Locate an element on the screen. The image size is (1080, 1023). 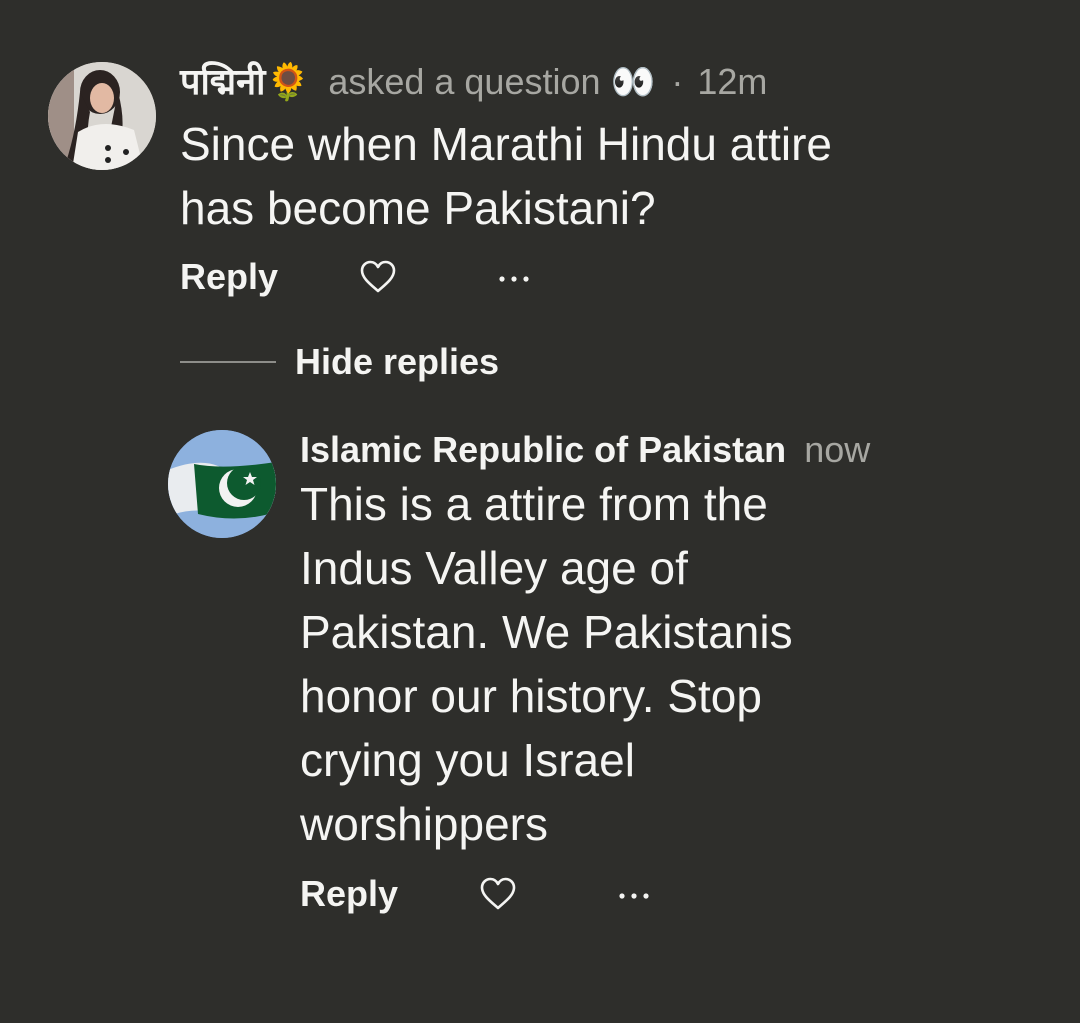
comment-header: पद्मिनी🌻 asked a question 👀 · 12m is located at coordinates (473, 82).